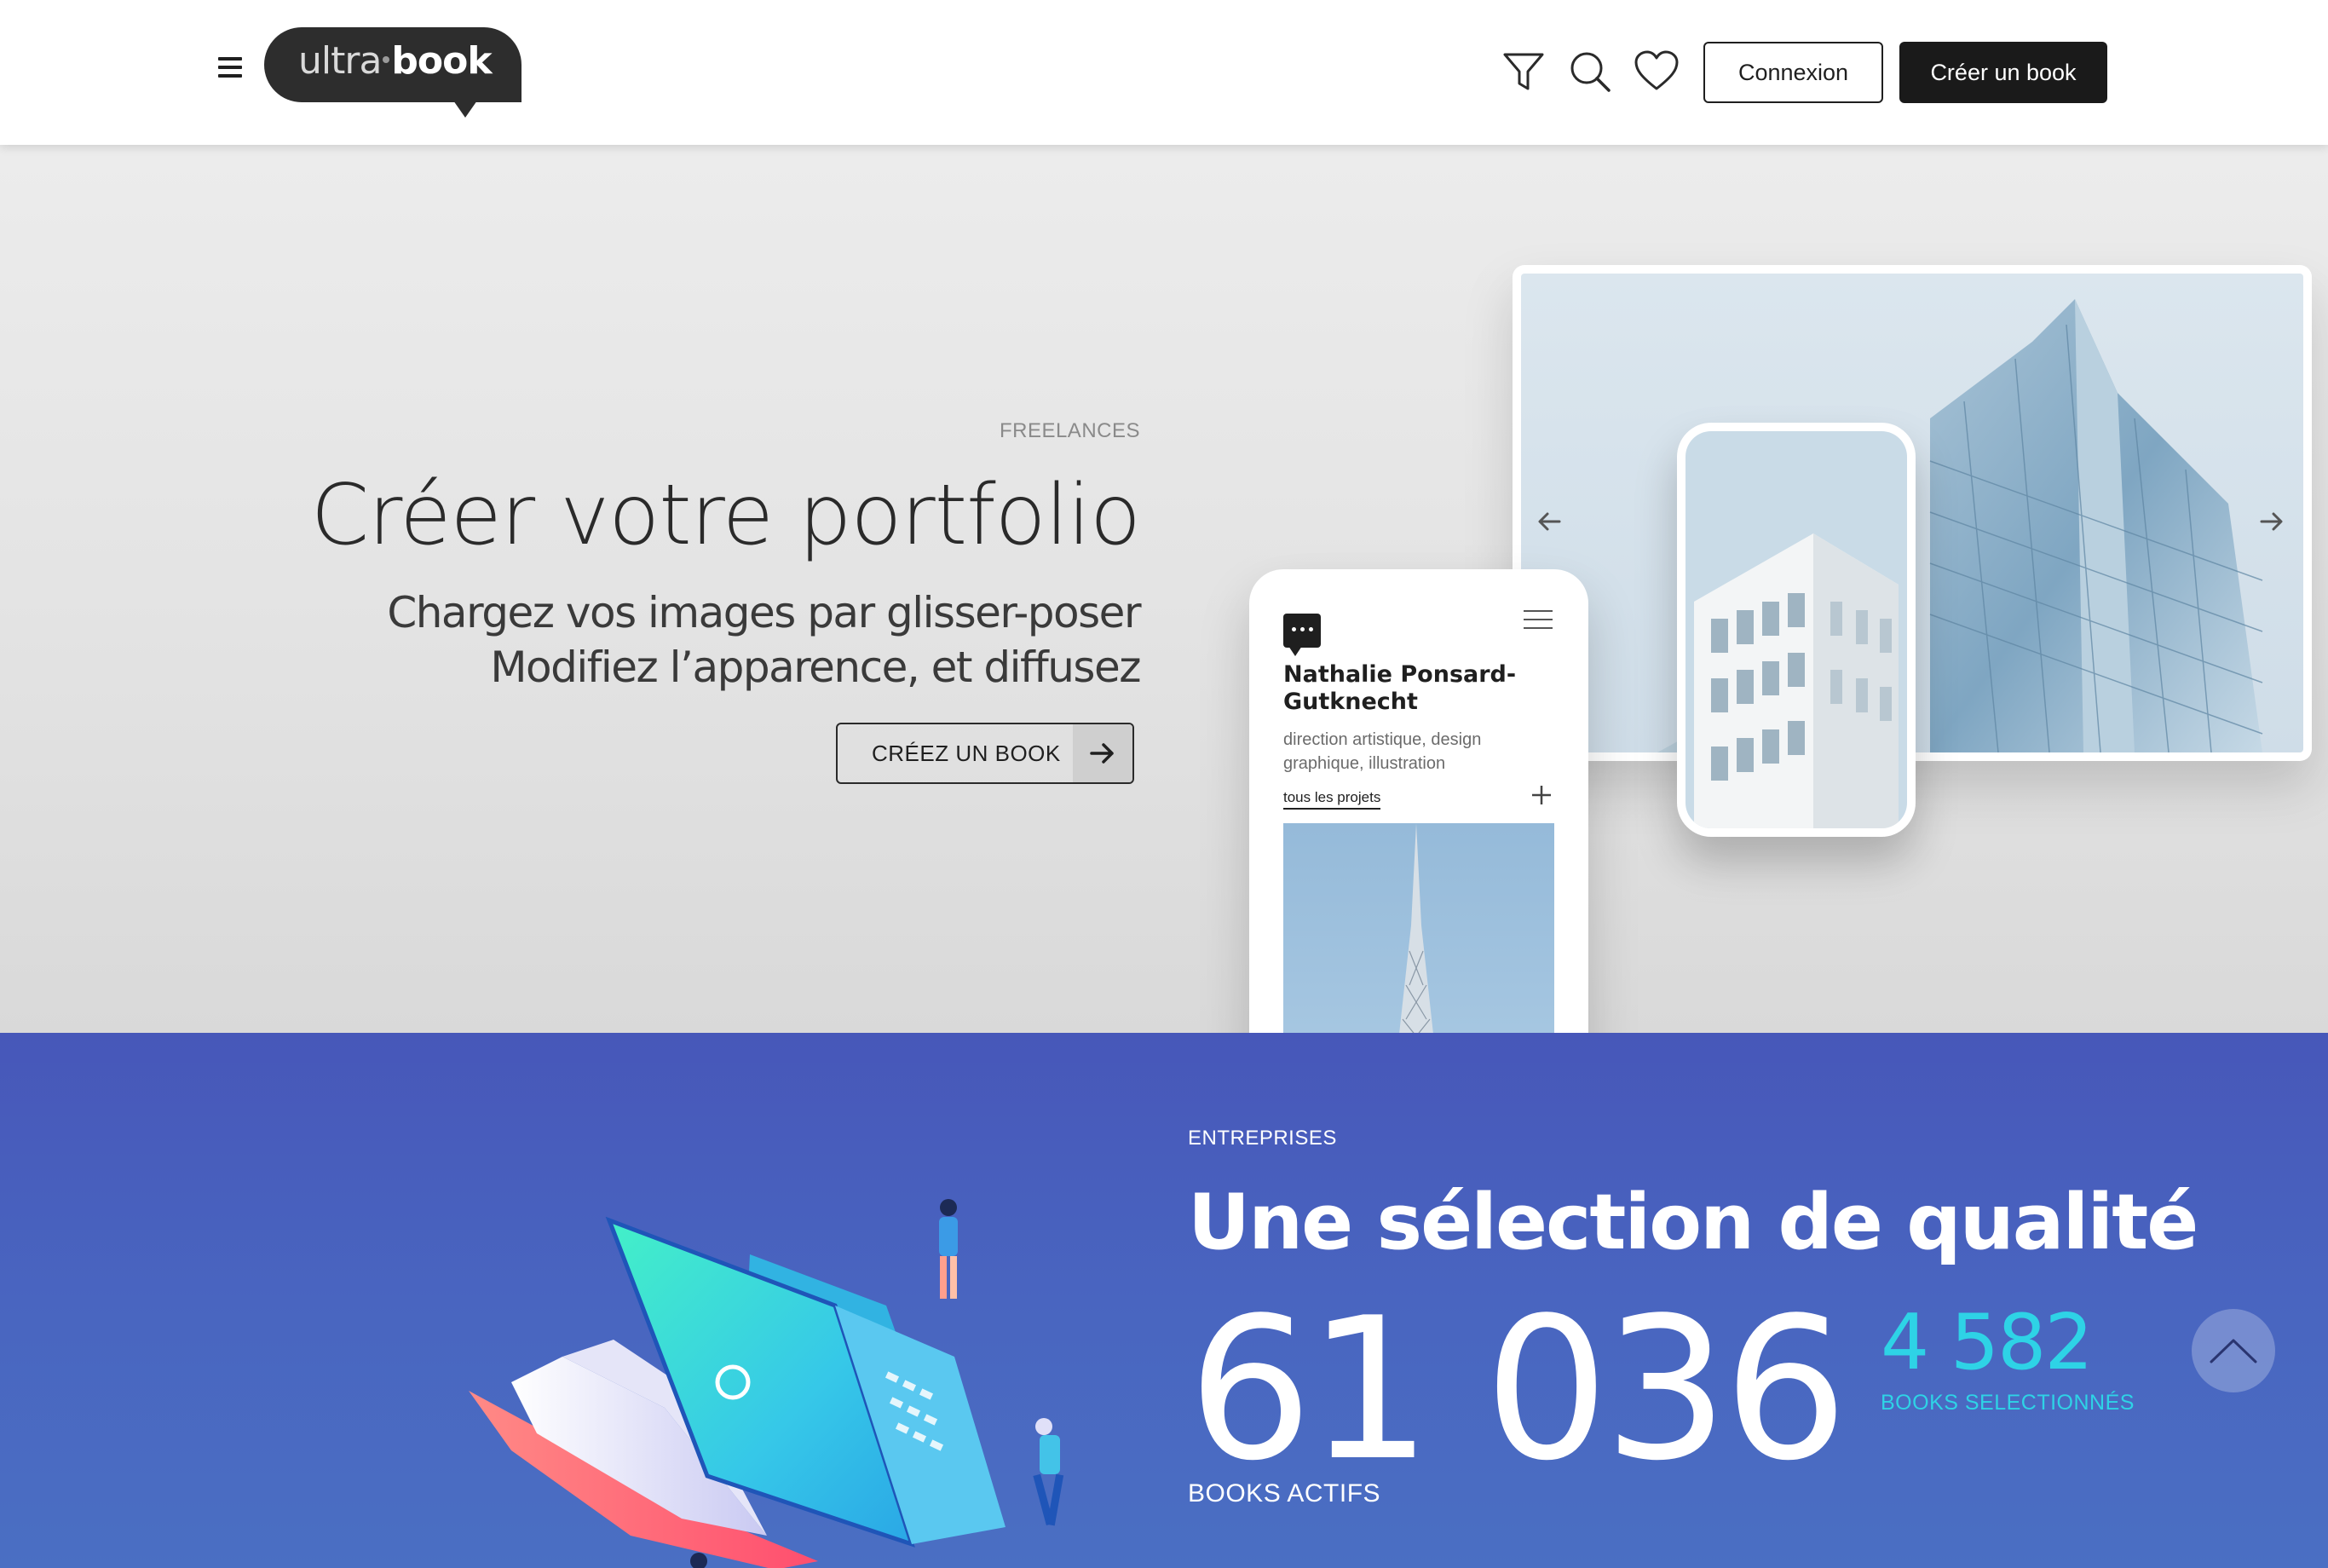 The height and width of the screenshot is (1568, 2328). Describe the element at coordinates (1069, 430) in the screenshot. I see `hero-eyebrow: FREELANCES` at that location.